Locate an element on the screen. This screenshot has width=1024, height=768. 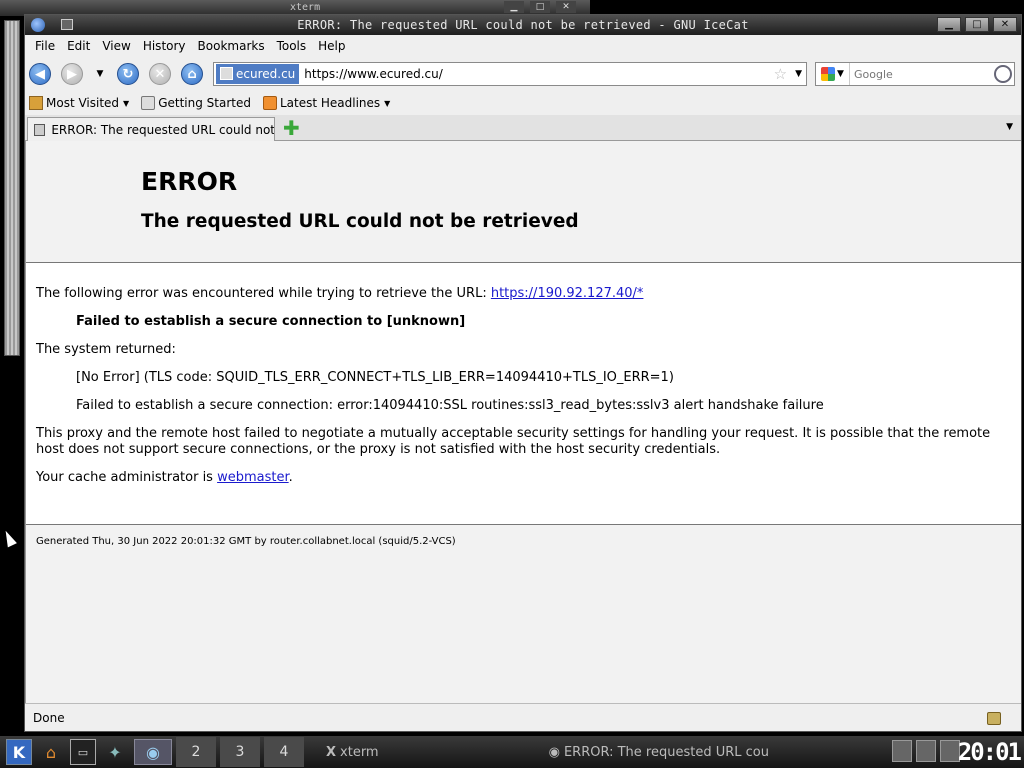
background-minimize-button: ▁ is located at coordinates (514, 7).